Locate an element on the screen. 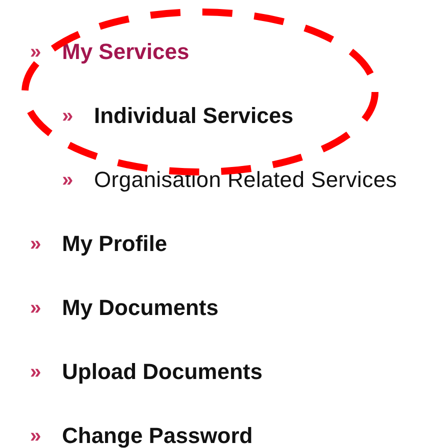 Image resolution: width=437 pixels, height=448 pixels. menu-link: Individual Services is located at coordinates (194, 116).